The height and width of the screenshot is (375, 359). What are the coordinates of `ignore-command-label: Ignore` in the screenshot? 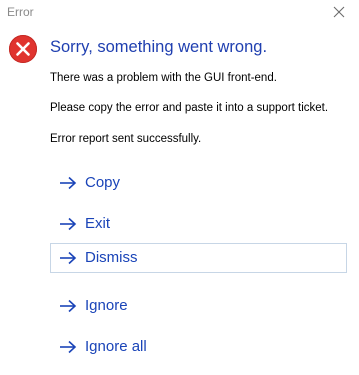 It's located at (106, 305).